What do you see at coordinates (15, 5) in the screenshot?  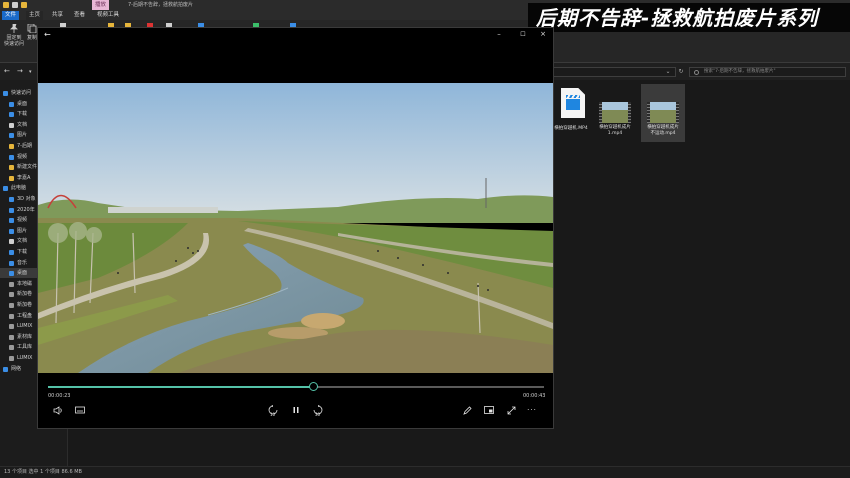 I see `properties-icon` at bounding box center [15, 5].